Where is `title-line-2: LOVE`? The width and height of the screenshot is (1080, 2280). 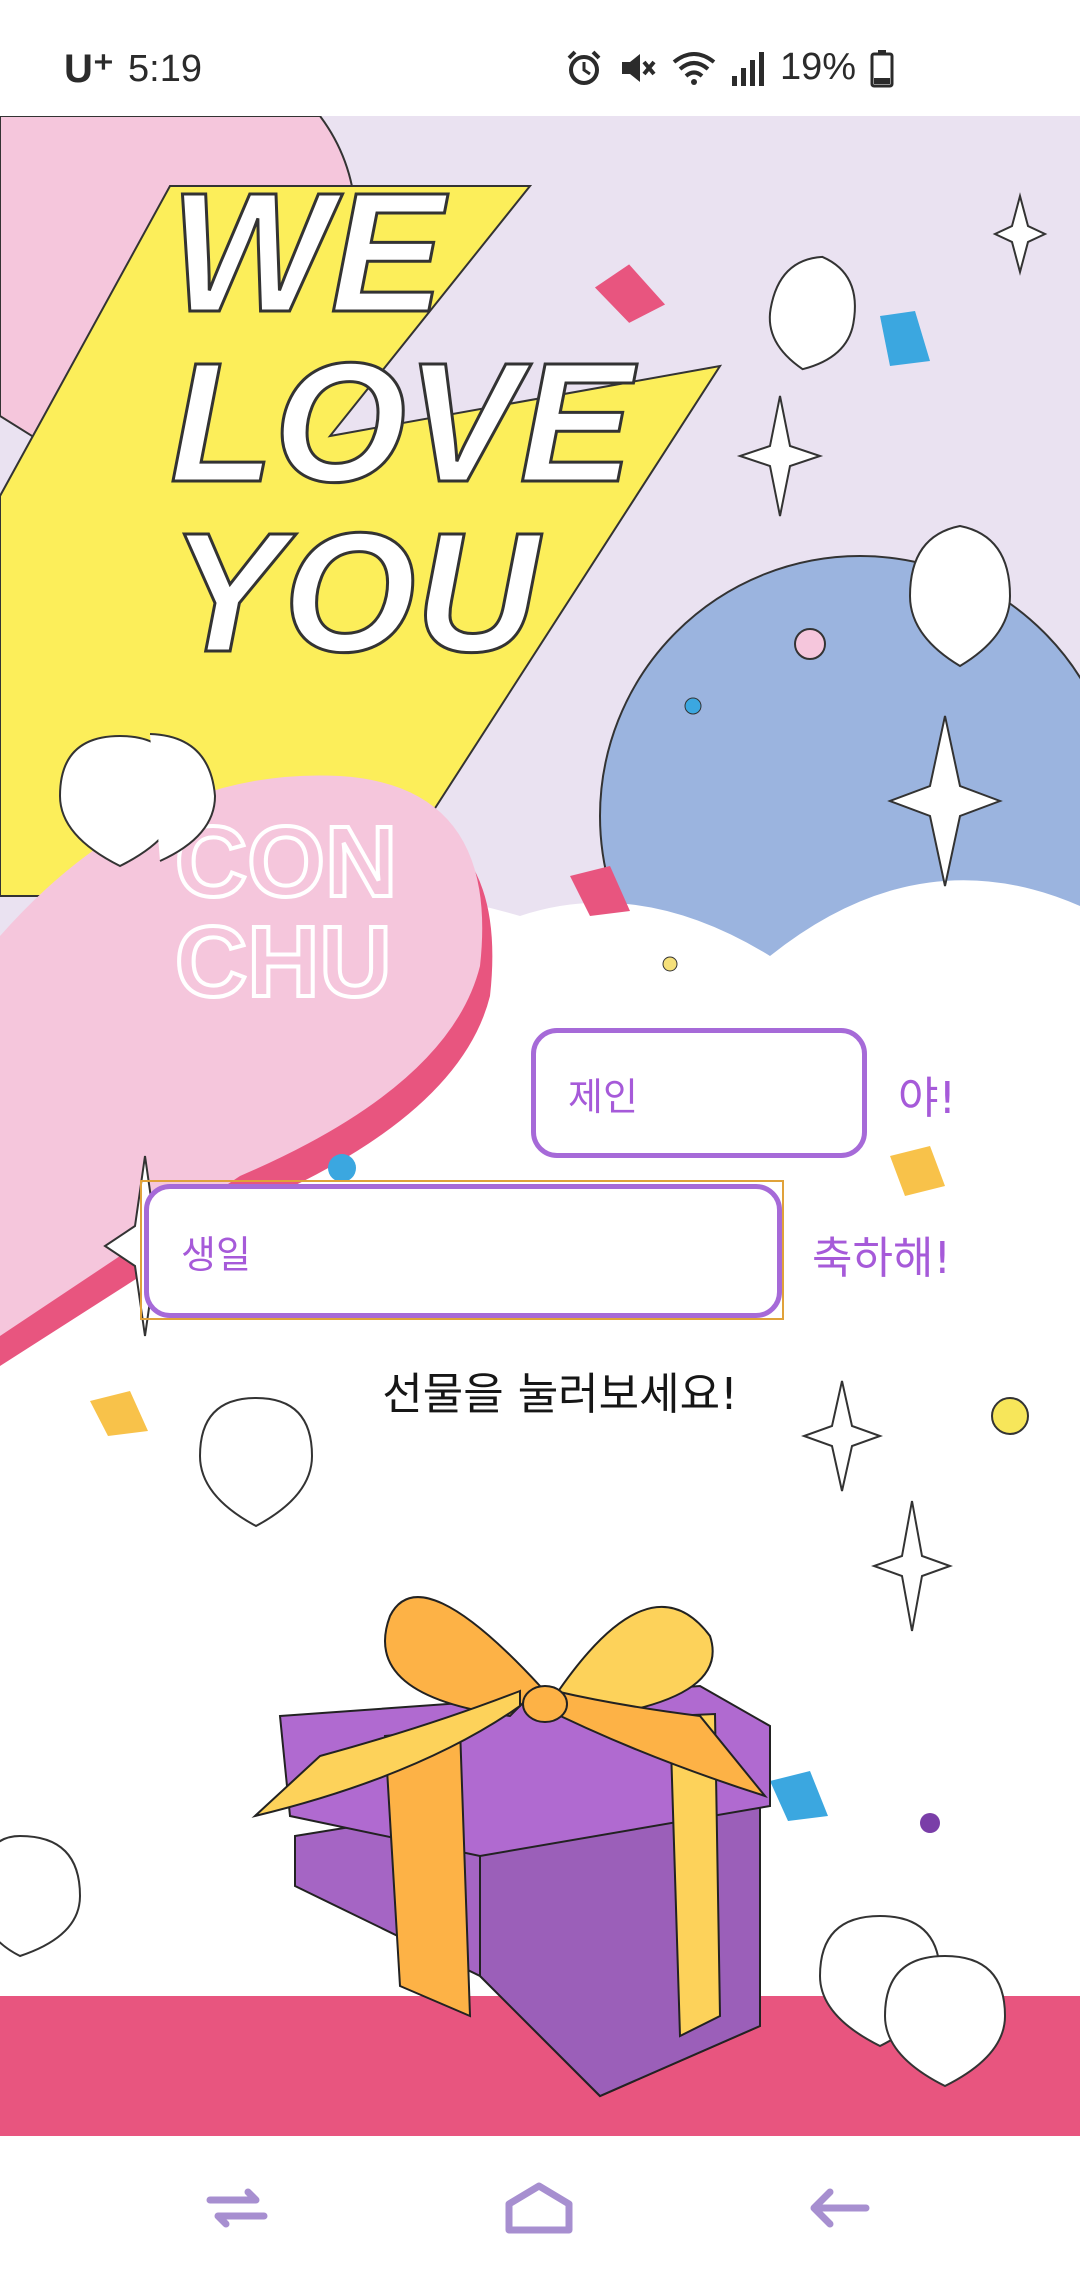 title-line-2: LOVE is located at coordinates (403, 423).